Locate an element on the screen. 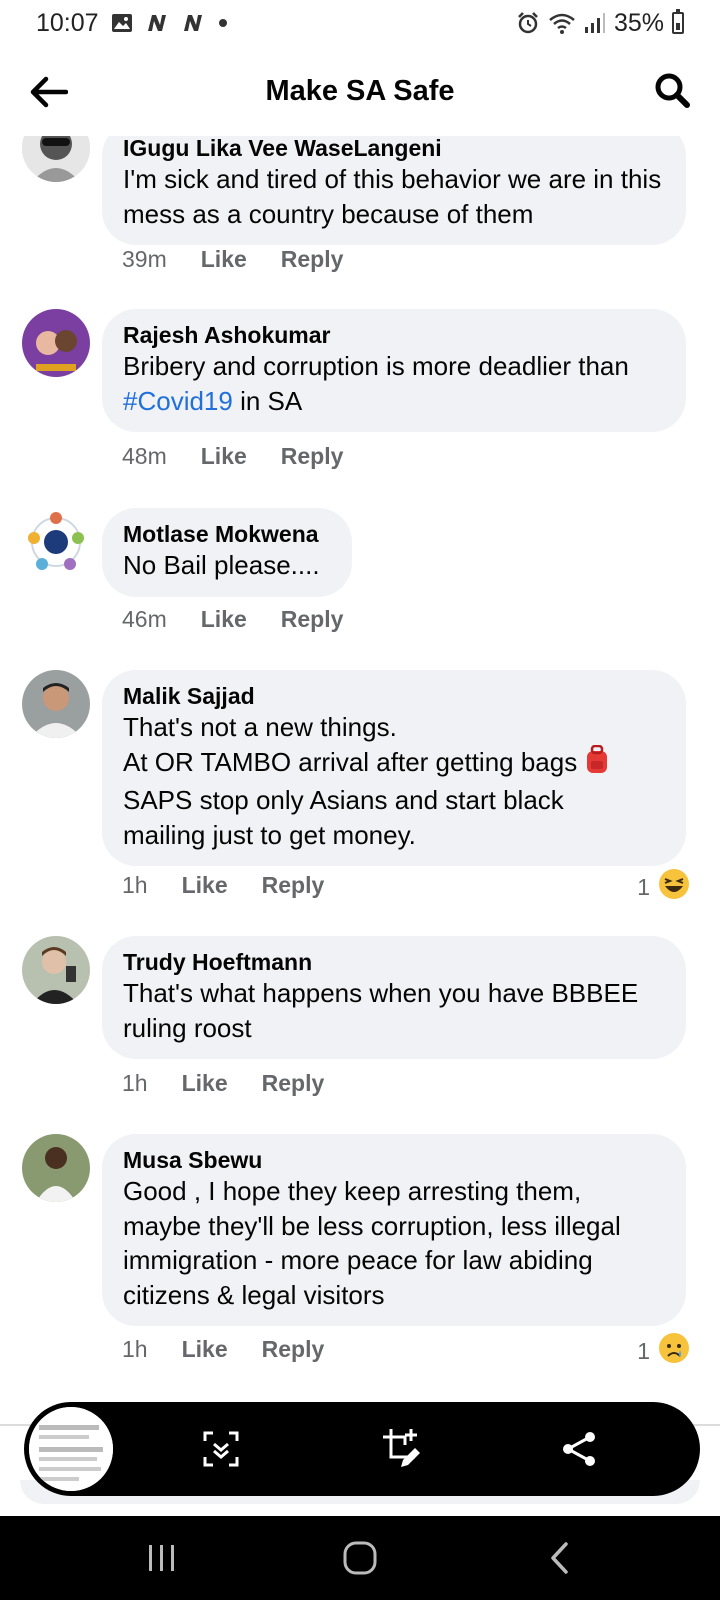 This screenshot has height=1600, width=720. share-icon is located at coordinates (579, 1449).